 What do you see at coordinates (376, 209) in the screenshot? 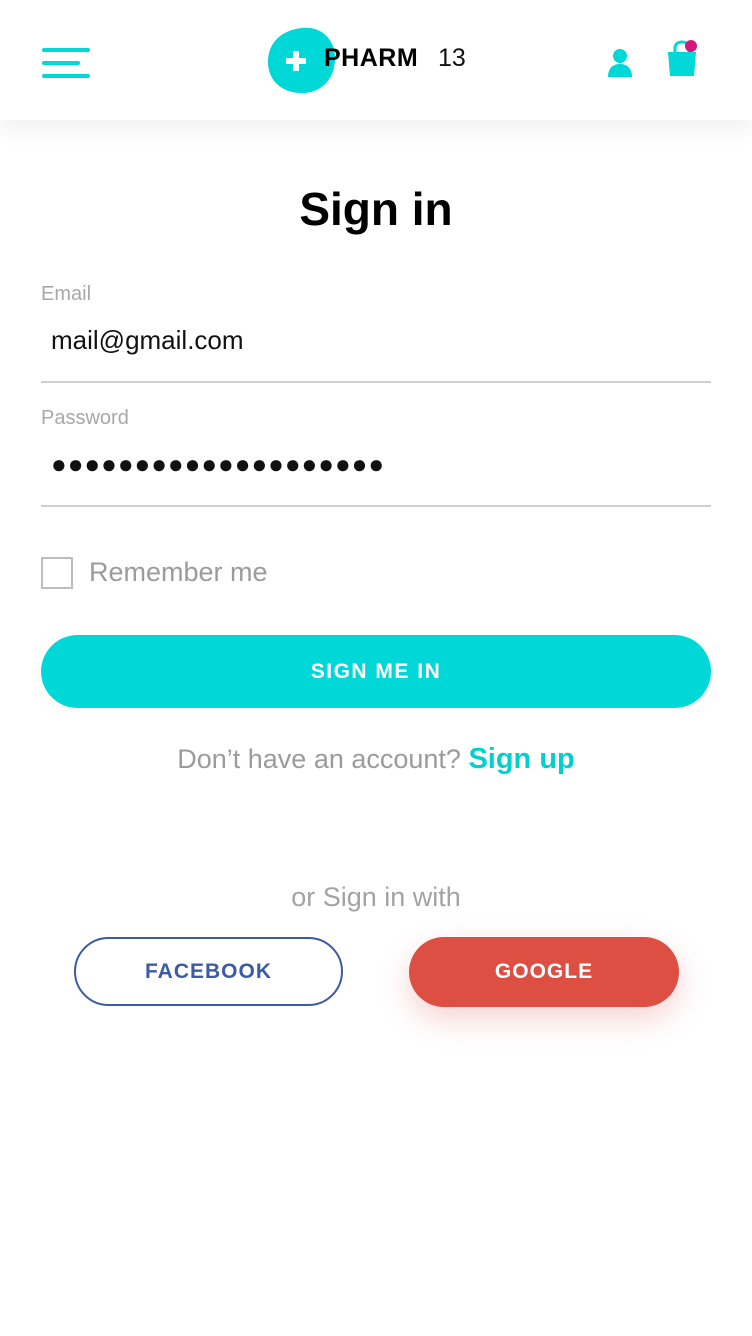
I see `page-title: Sign in` at bounding box center [376, 209].